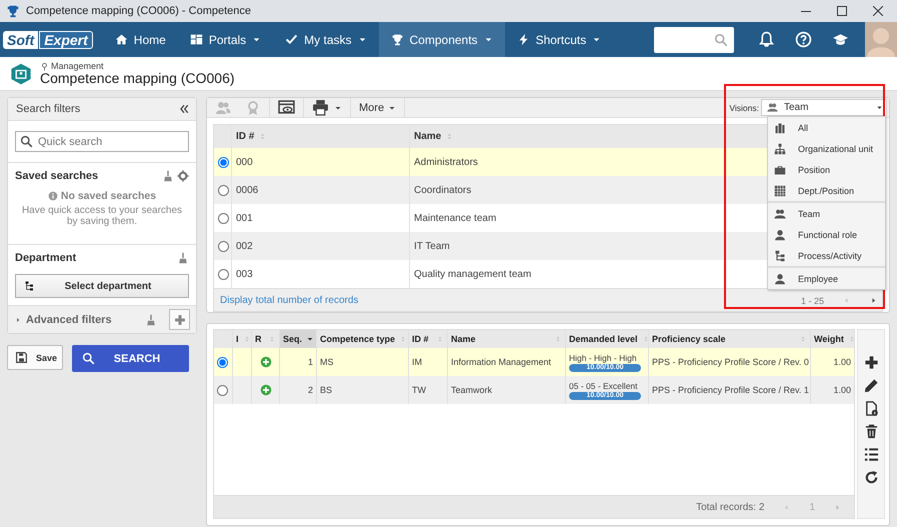 Image resolution: width=897 pixels, height=527 pixels. Describe the element at coordinates (559, 39) in the screenshot. I see `nav-menu-item: Shortcuts` at that location.